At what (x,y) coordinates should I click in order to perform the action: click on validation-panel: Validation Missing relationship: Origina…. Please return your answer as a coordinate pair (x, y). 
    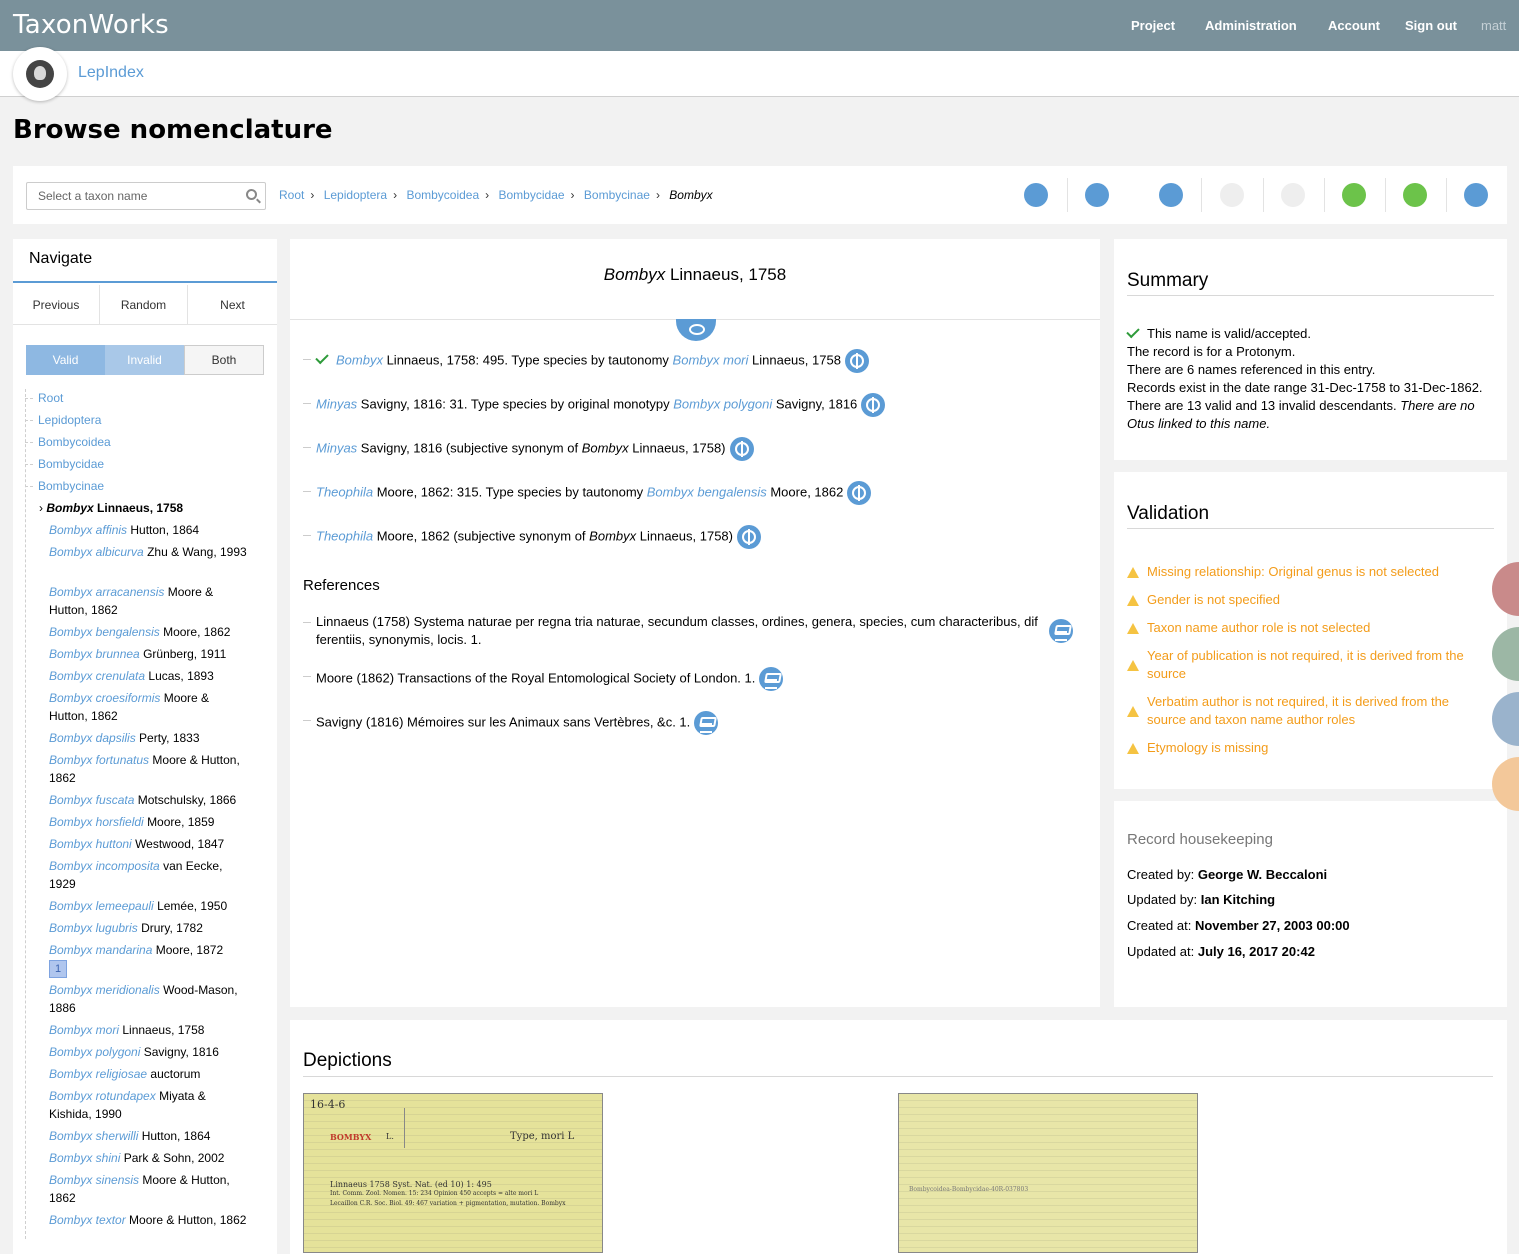
    Looking at the image, I should click on (1310, 630).